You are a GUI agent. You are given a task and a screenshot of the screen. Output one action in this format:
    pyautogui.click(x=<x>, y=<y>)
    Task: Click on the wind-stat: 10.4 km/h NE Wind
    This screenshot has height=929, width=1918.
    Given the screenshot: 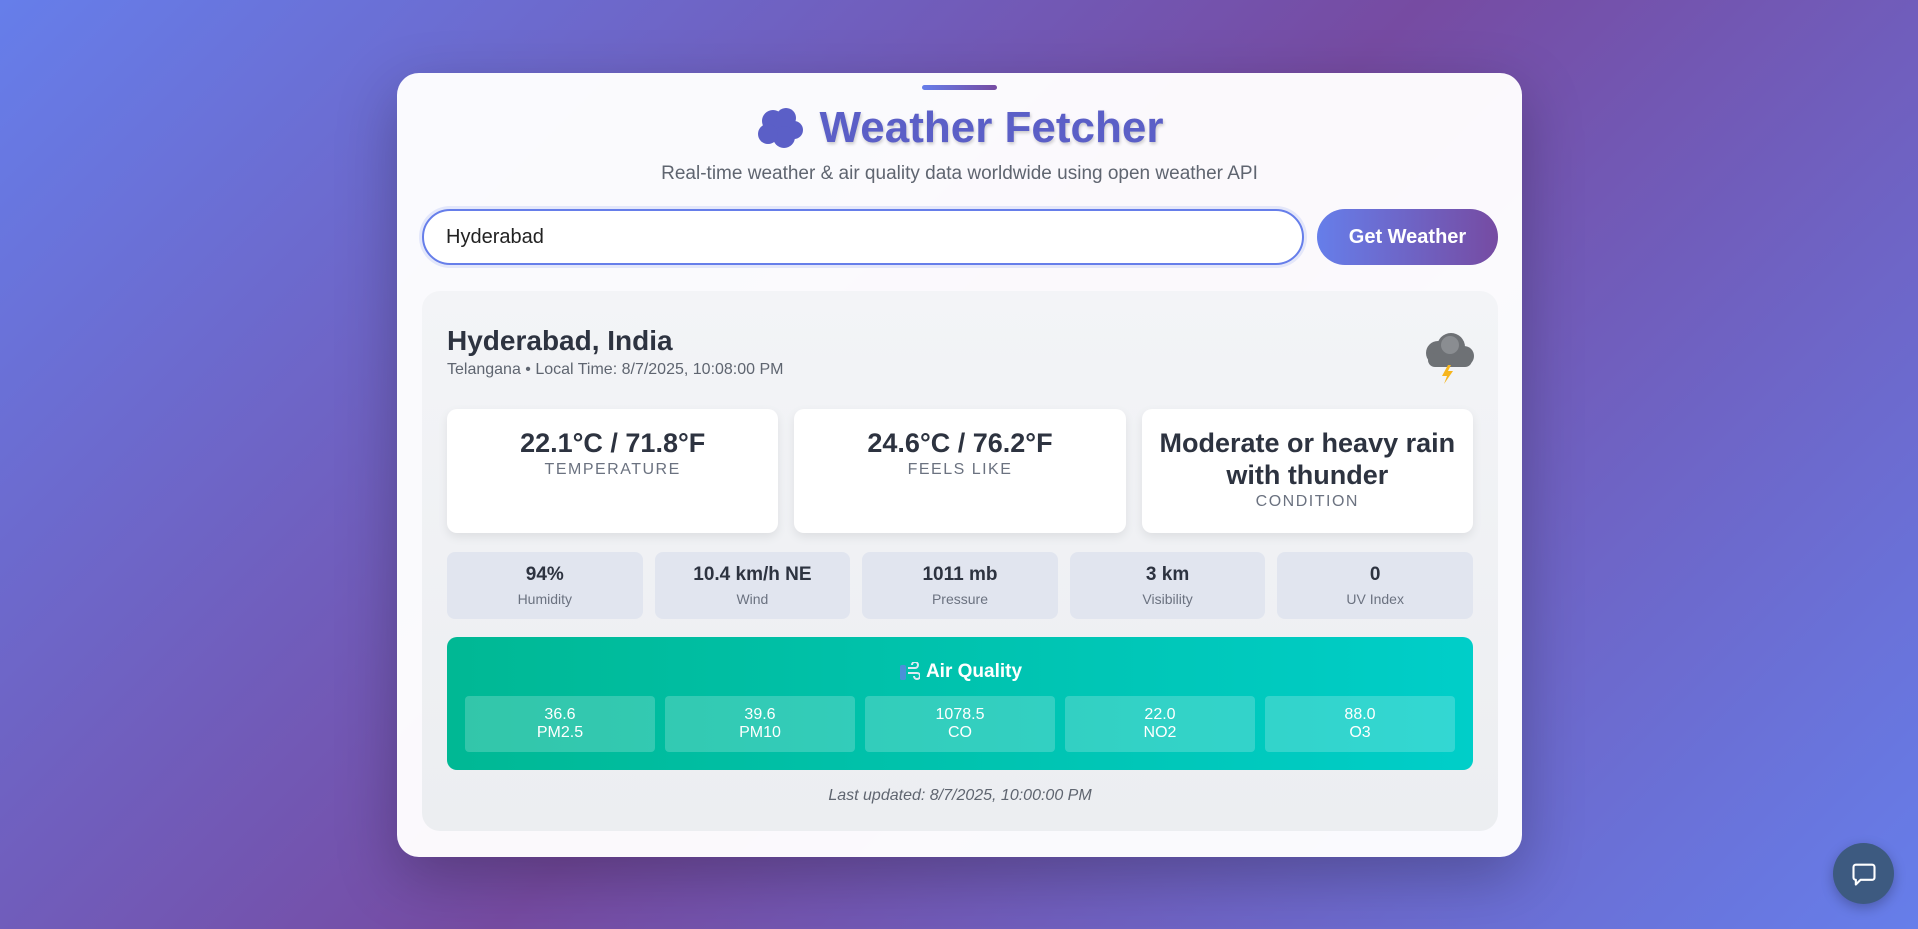 What is the action you would take?
    pyautogui.click(x=752, y=585)
    